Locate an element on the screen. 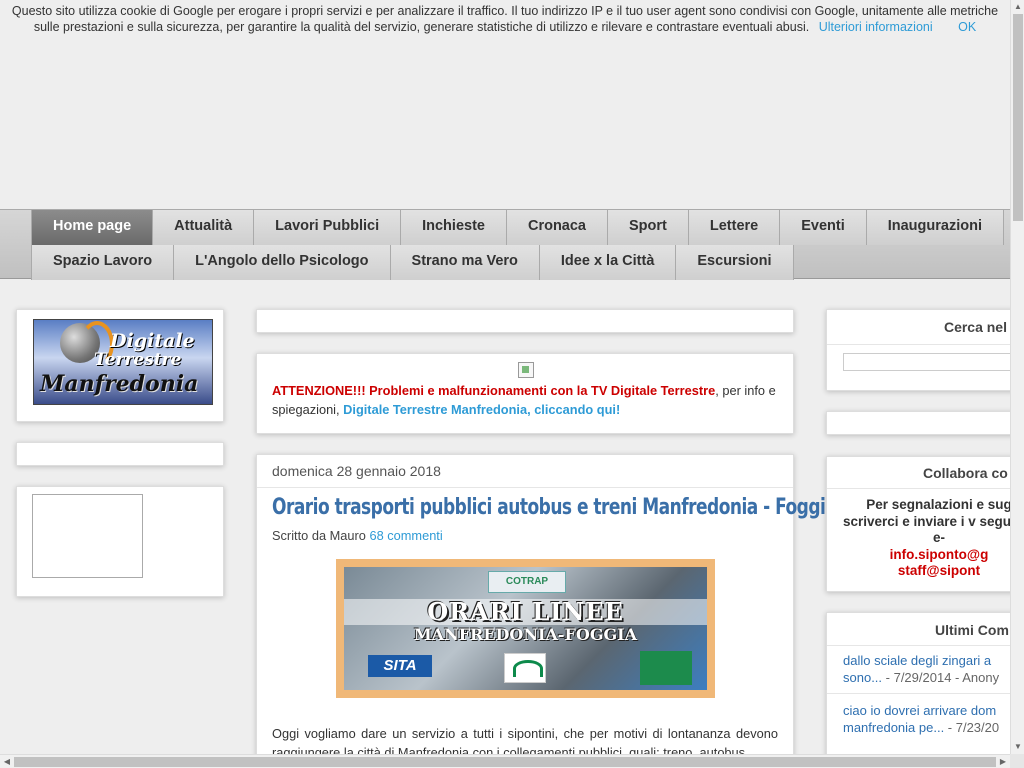 This screenshot has height=768, width=1024. nav-item-idee-citta: Idee x la Città is located at coordinates (608, 262).